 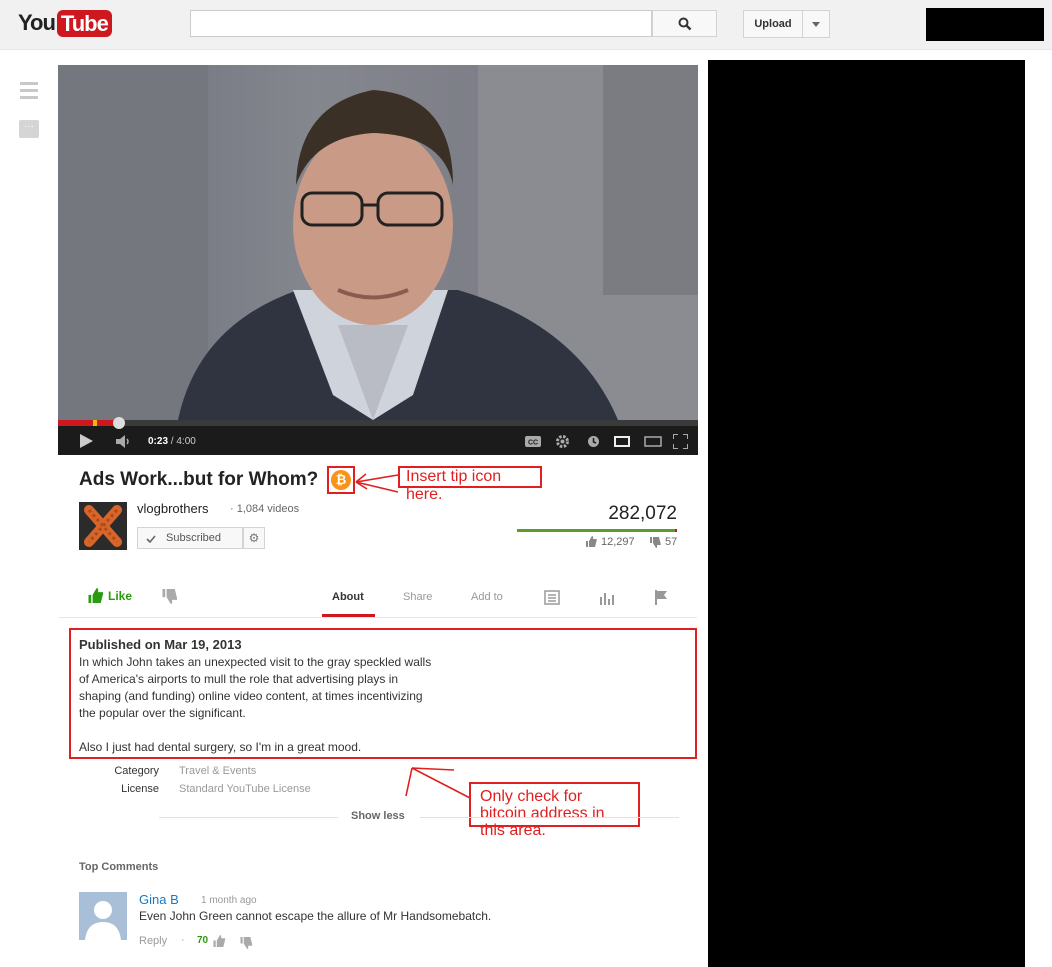 I want to click on volume-icon, so click(x=124, y=441).